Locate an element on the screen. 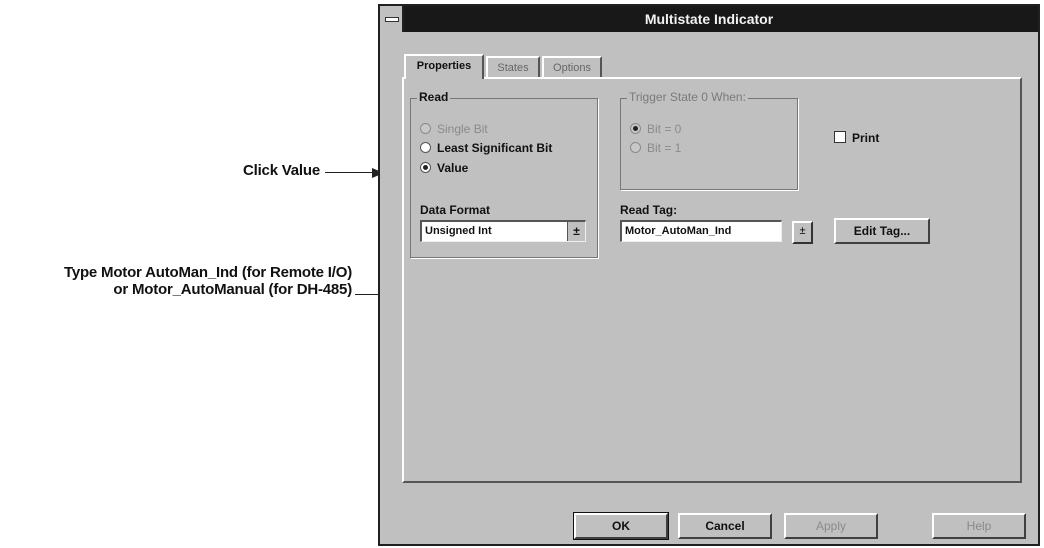 The height and width of the screenshot is (548, 1044). tab-properties: Properties is located at coordinates (444, 66).